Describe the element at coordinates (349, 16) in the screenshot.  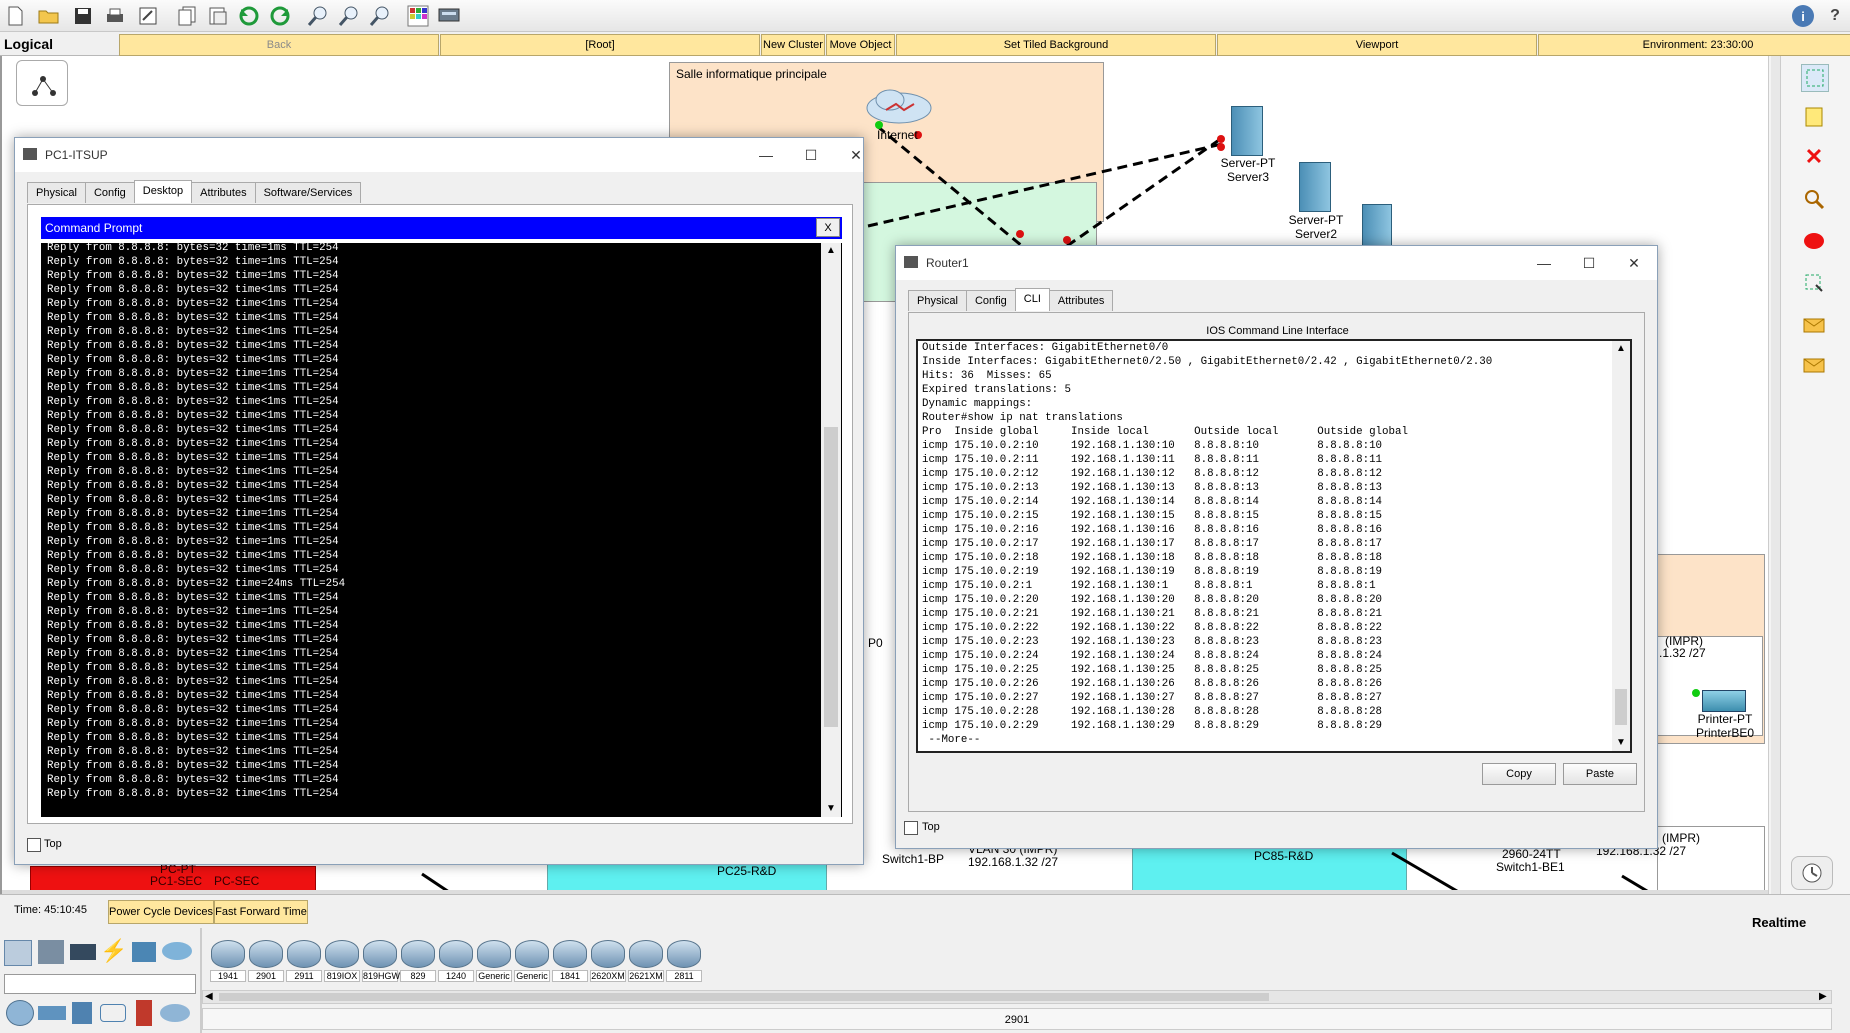
I see `zoom-reset-icon` at that location.